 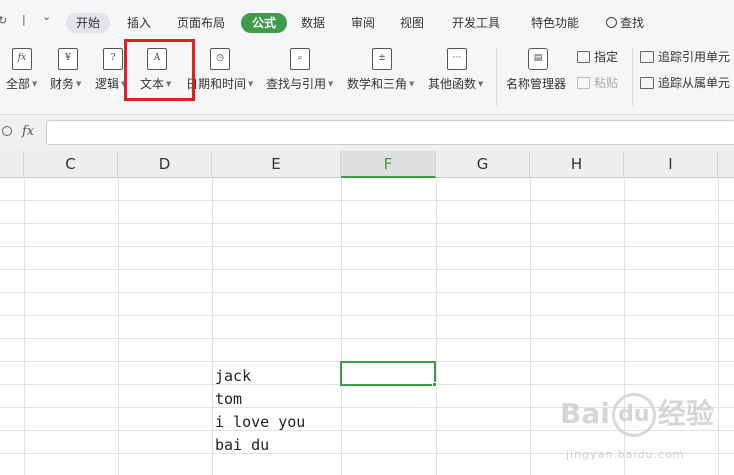 What do you see at coordinates (384, 76) in the screenshot?
I see `math-trig-button: ± 数学和三角 ▼` at bounding box center [384, 76].